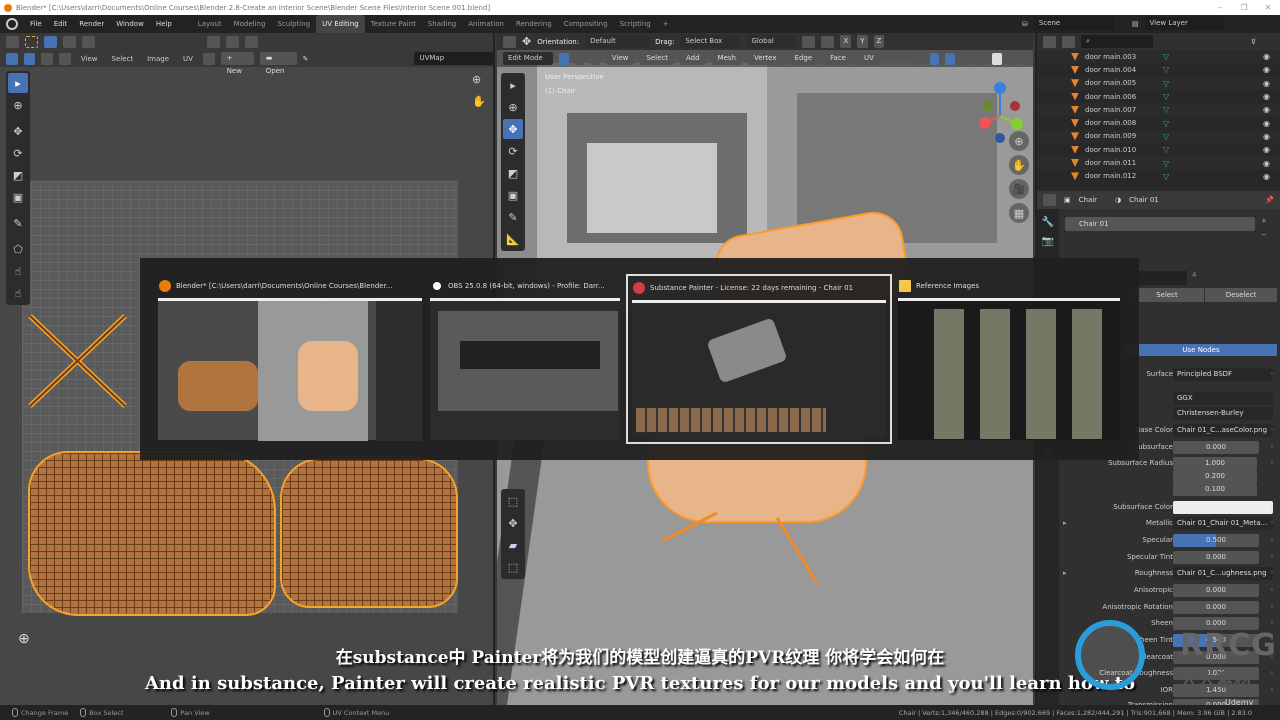 This screenshot has width=1280, height=720. Describe the element at coordinates (1049, 200) in the screenshot. I see `properties-editor-type-icon` at that location.